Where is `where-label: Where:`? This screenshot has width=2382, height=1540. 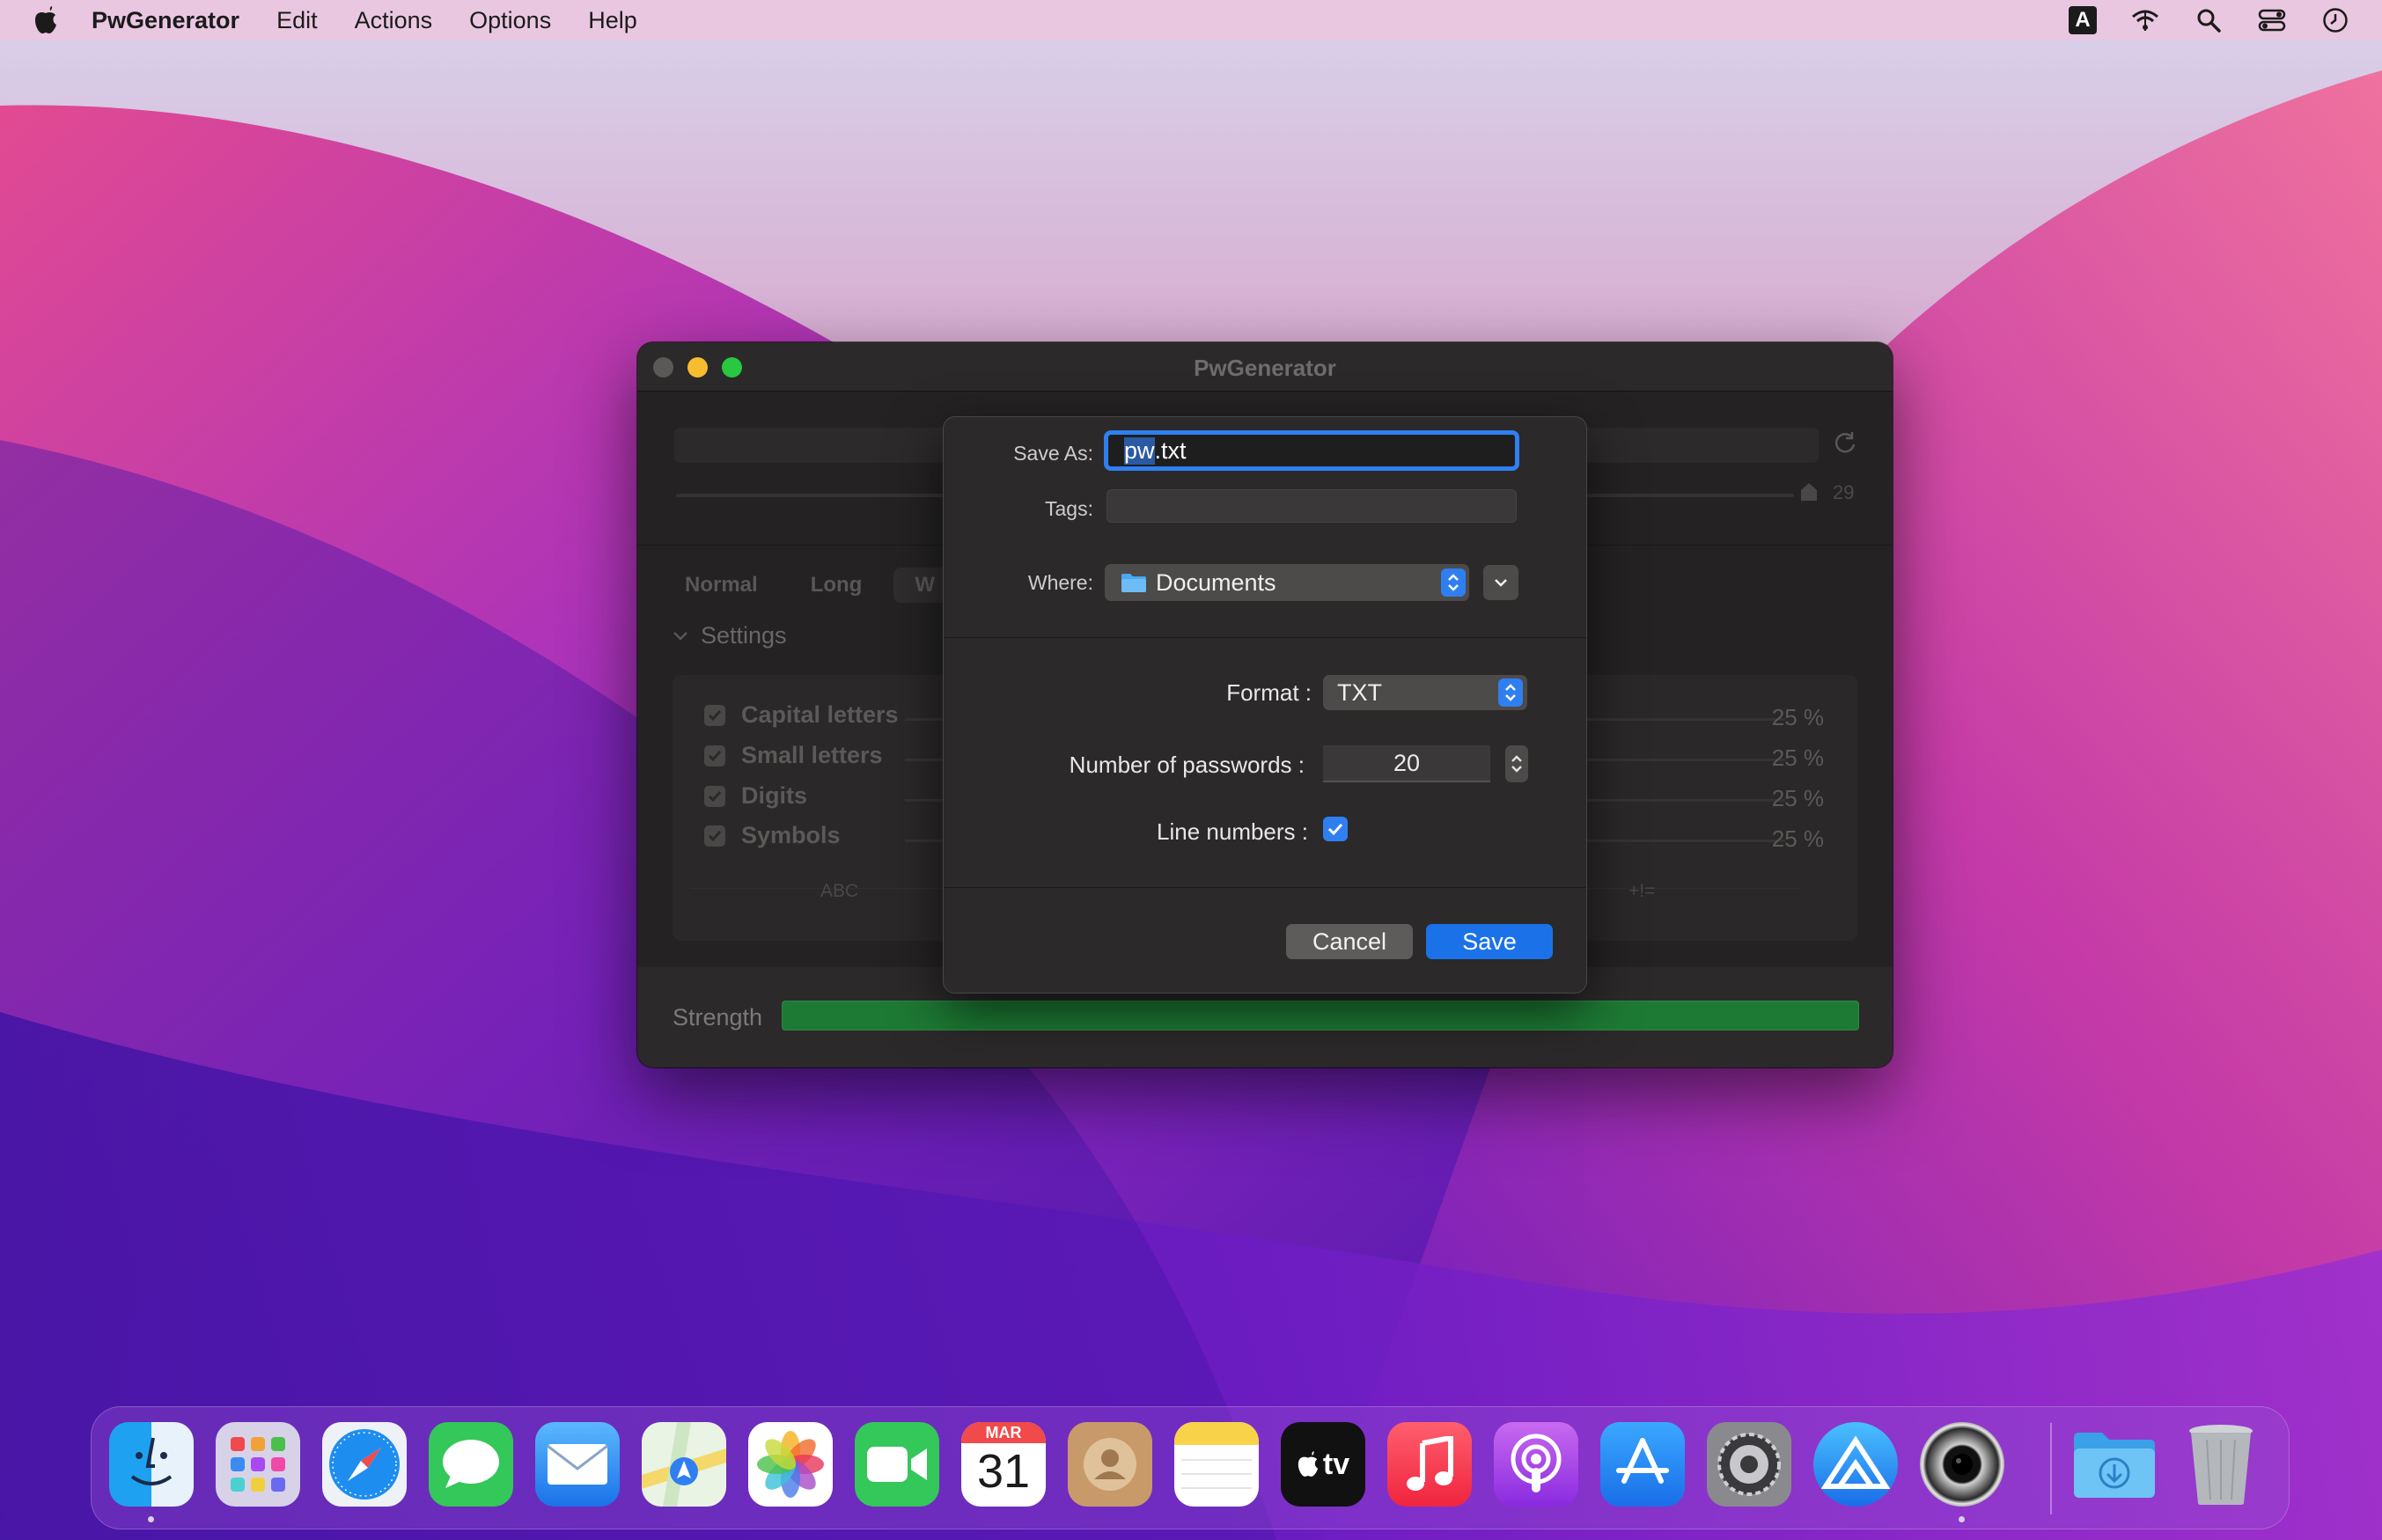
where-label: Where: is located at coordinates (1060, 583).